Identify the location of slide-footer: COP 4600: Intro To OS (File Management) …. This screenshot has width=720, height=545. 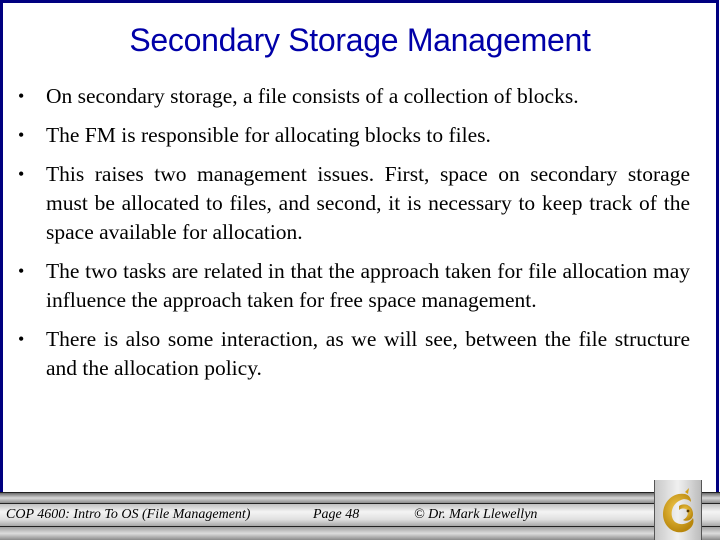
(360, 510).